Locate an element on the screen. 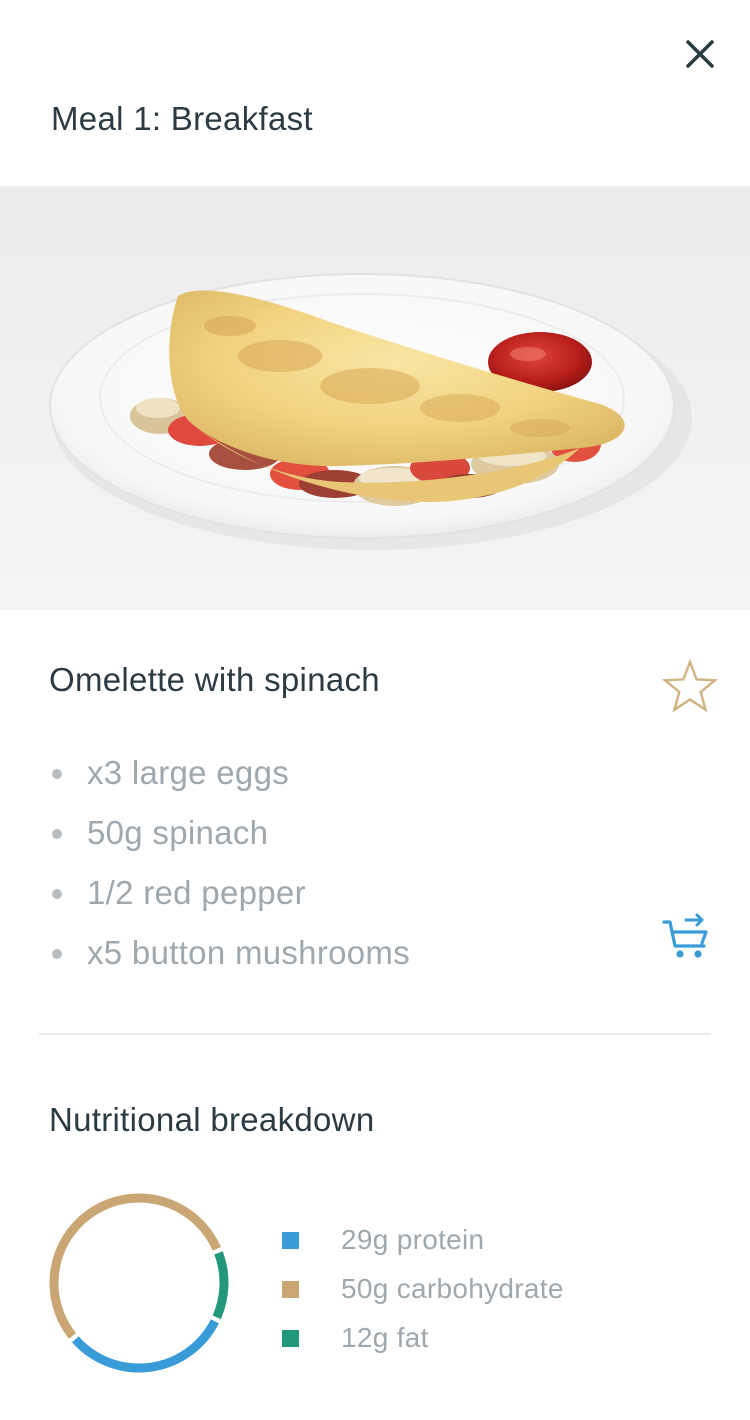  ingredient-item: 50g spinach is located at coordinates (229, 838).